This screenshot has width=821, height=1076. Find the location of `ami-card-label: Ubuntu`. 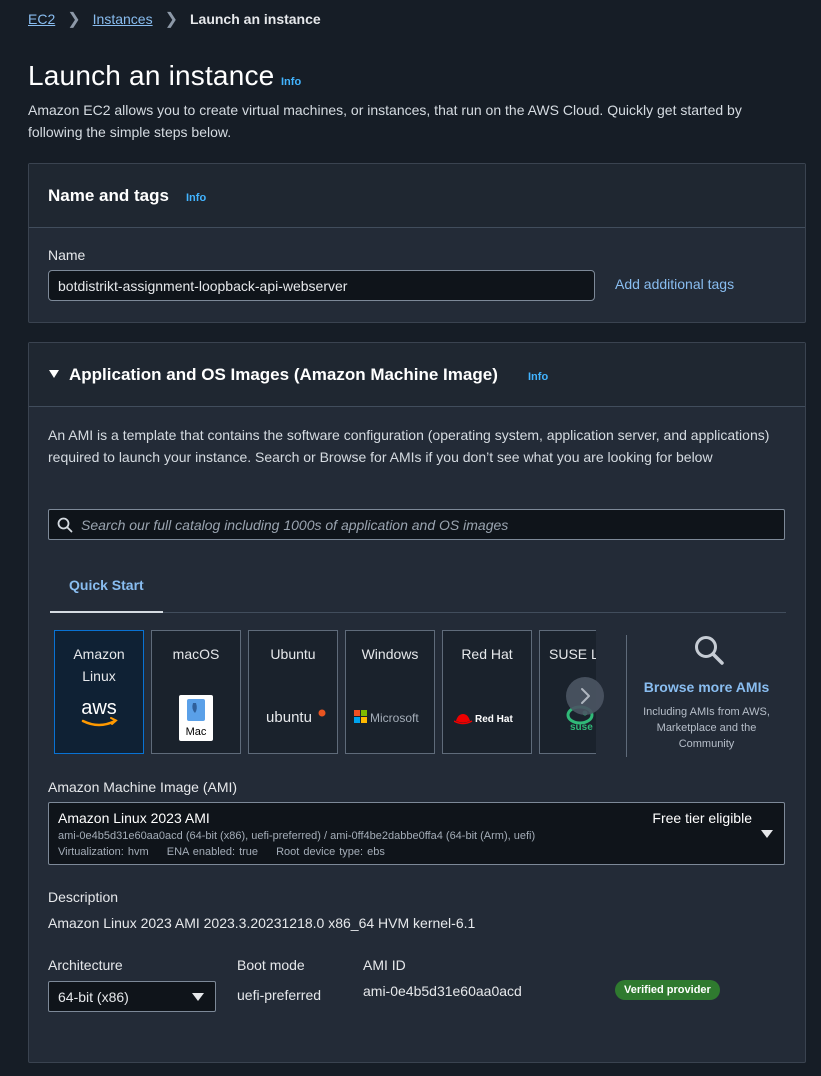

ami-card-label: Ubuntu is located at coordinates (293, 654).